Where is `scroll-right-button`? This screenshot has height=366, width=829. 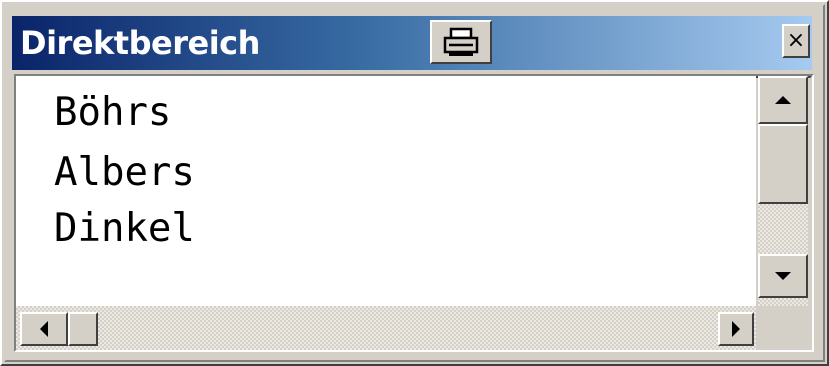
scroll-right-button is located at coordinates (736, 329).